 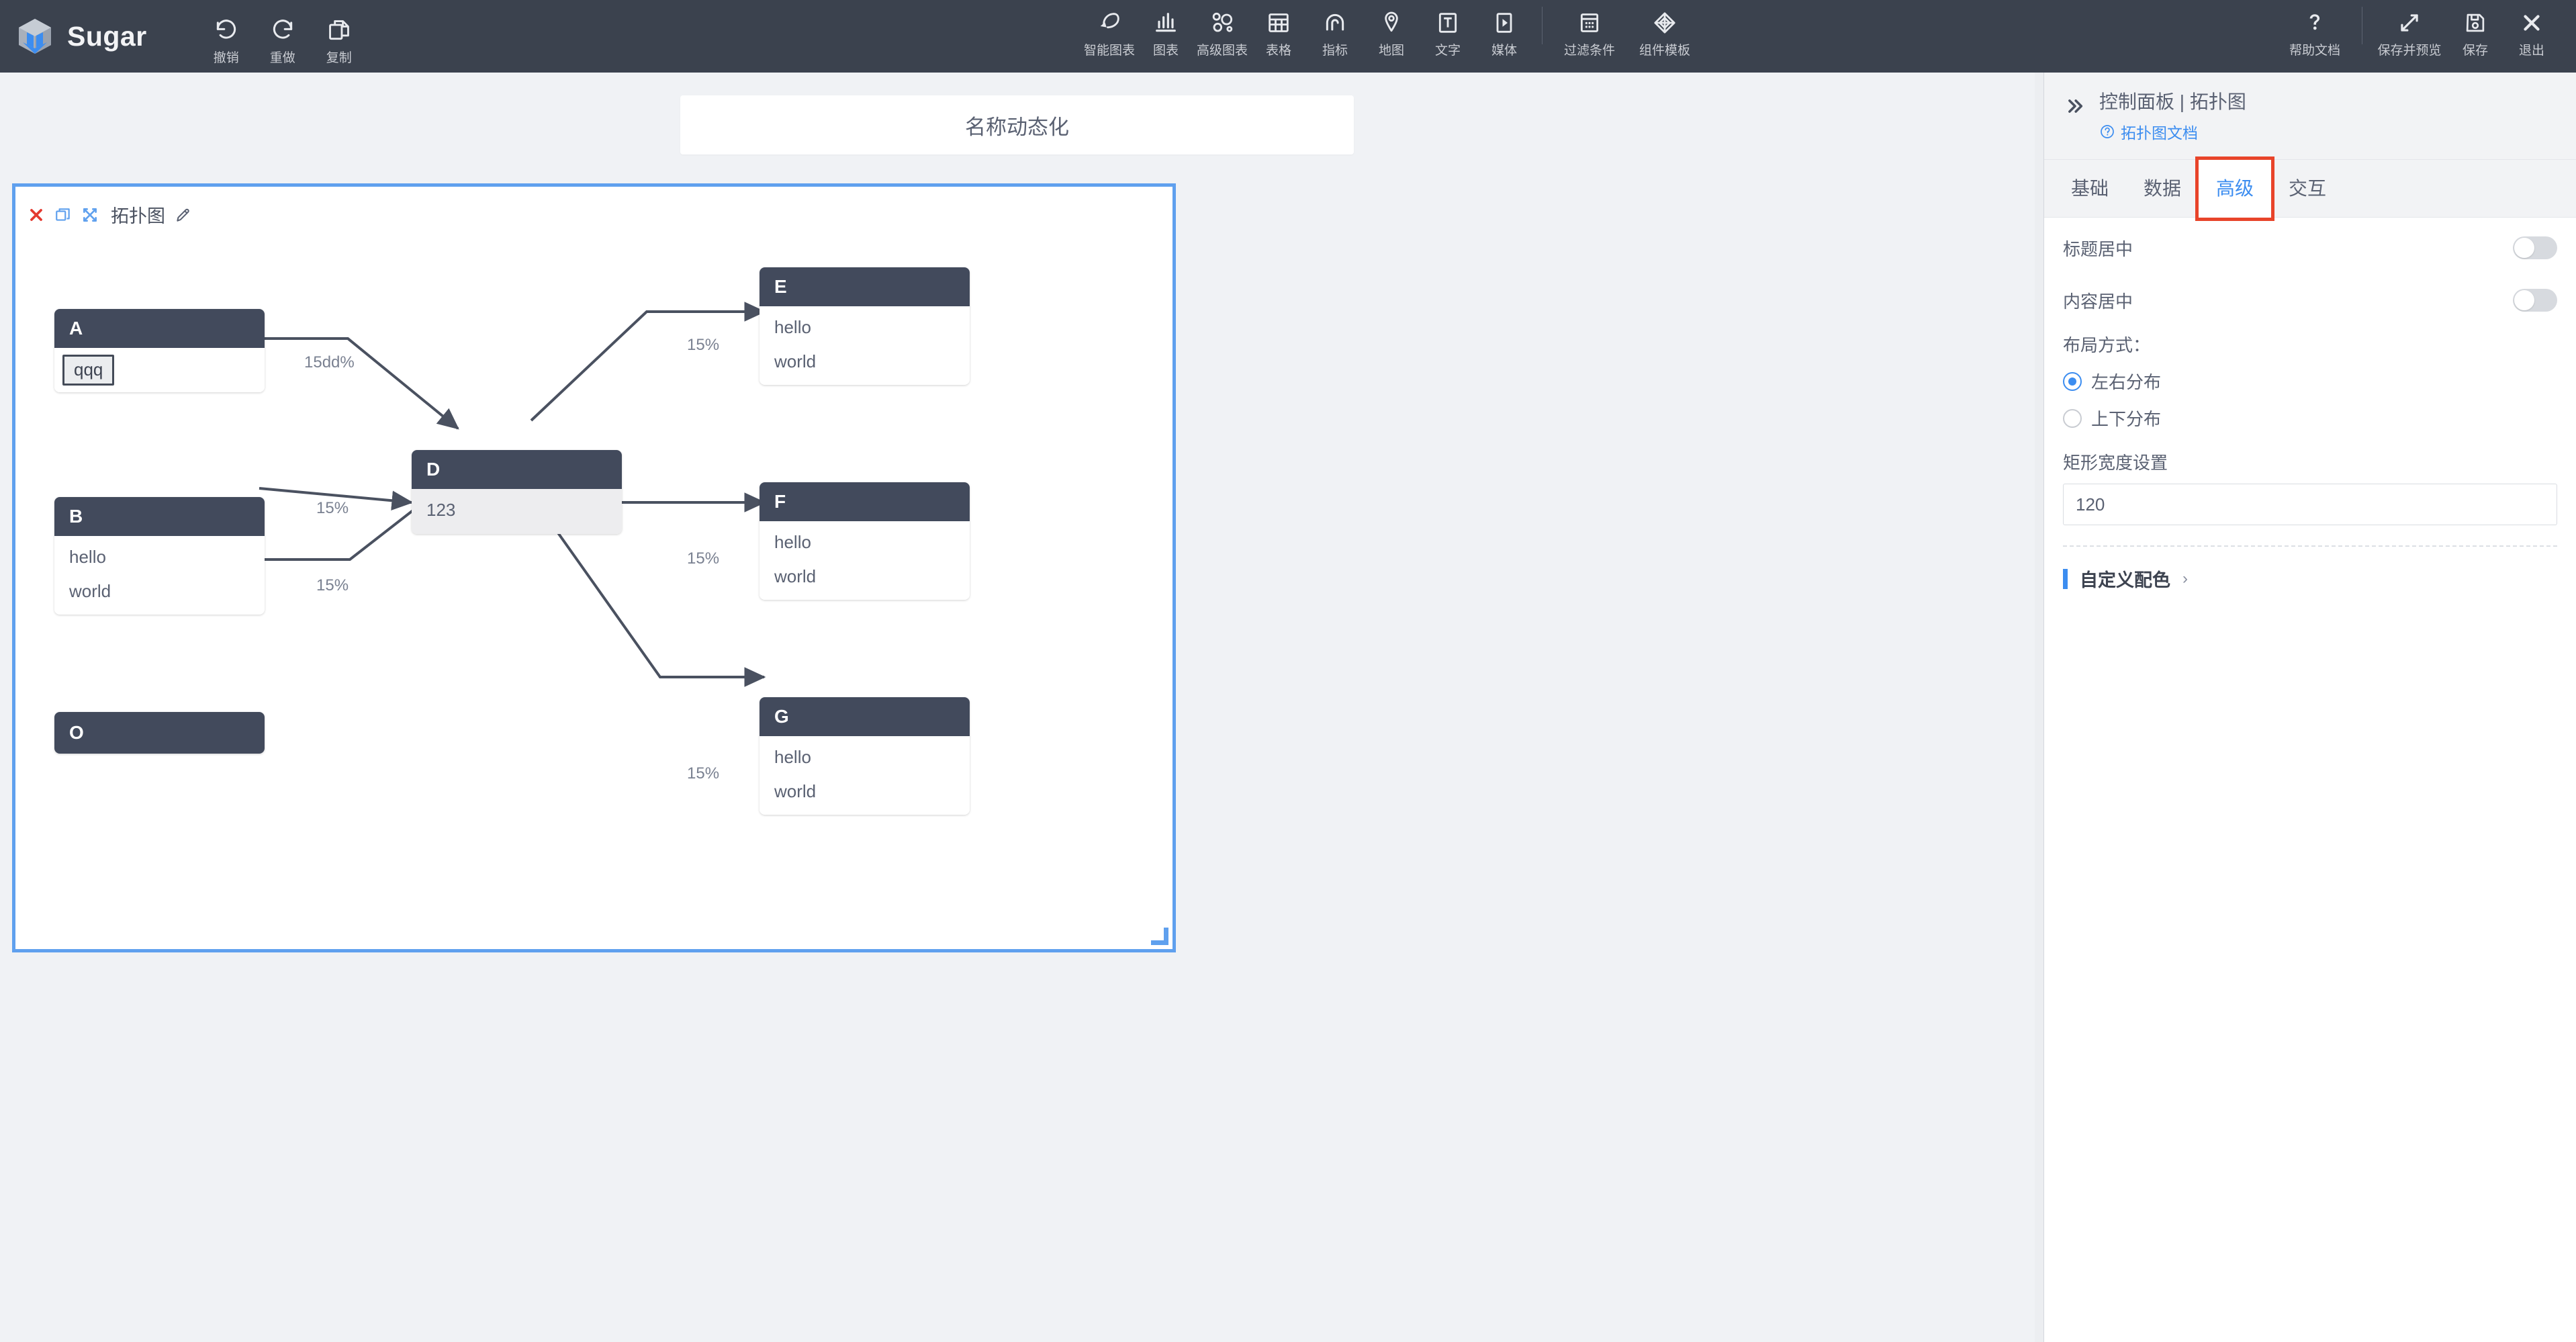 I want to click on table-button: 表格, so click(x=1278, y=29).